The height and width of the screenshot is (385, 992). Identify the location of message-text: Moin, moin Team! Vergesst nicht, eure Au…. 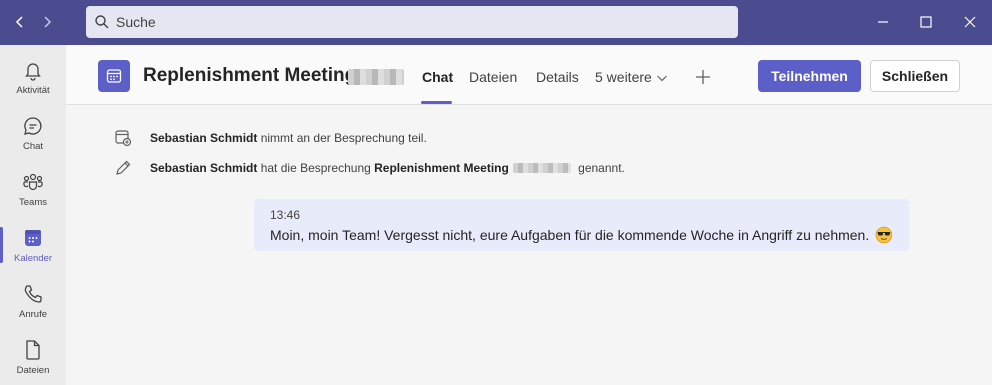
(570, 235).